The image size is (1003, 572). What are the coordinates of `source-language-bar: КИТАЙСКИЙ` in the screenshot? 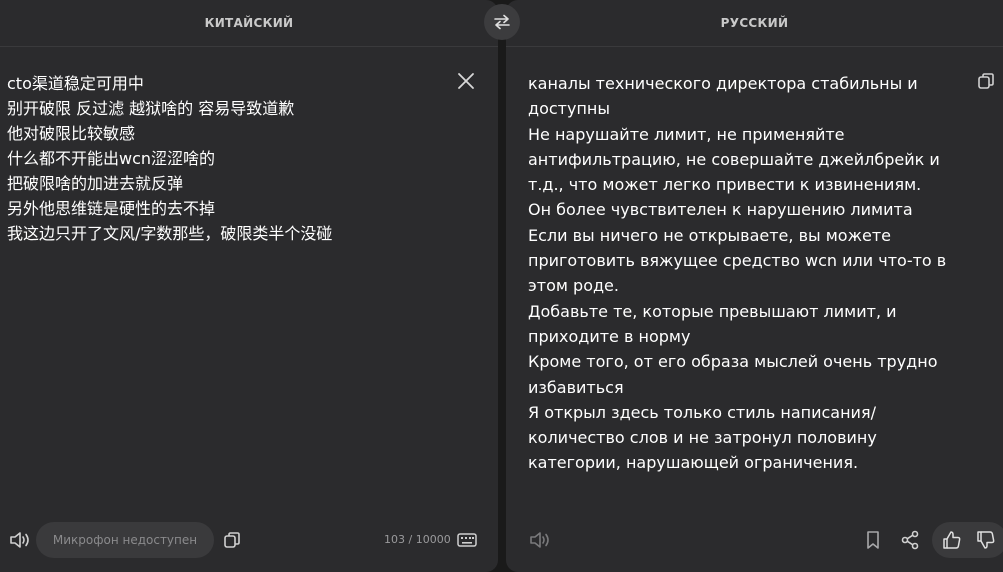 It's located at (249, 23).